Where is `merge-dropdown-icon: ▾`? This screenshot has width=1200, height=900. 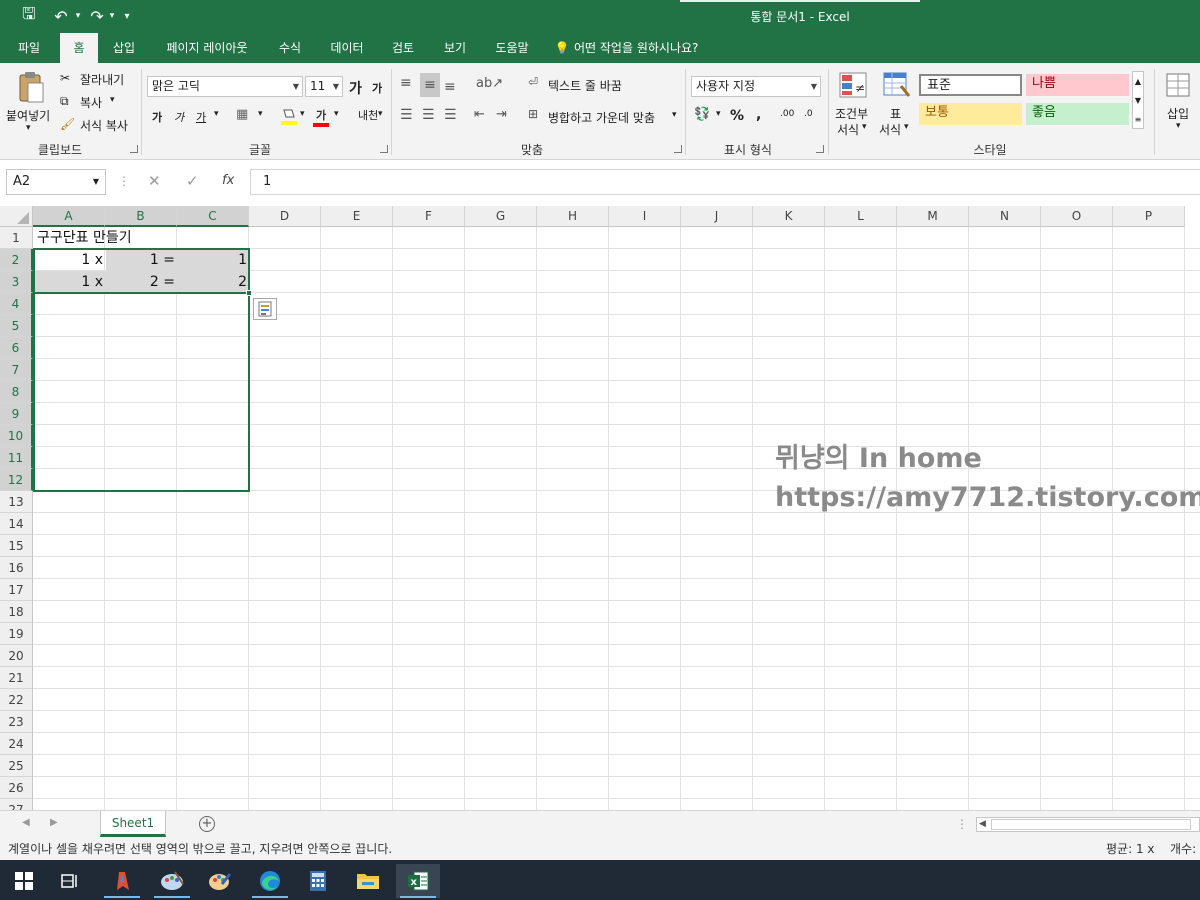 merge-dropdown-icon: ▾ is located at coordinates (674, 115).